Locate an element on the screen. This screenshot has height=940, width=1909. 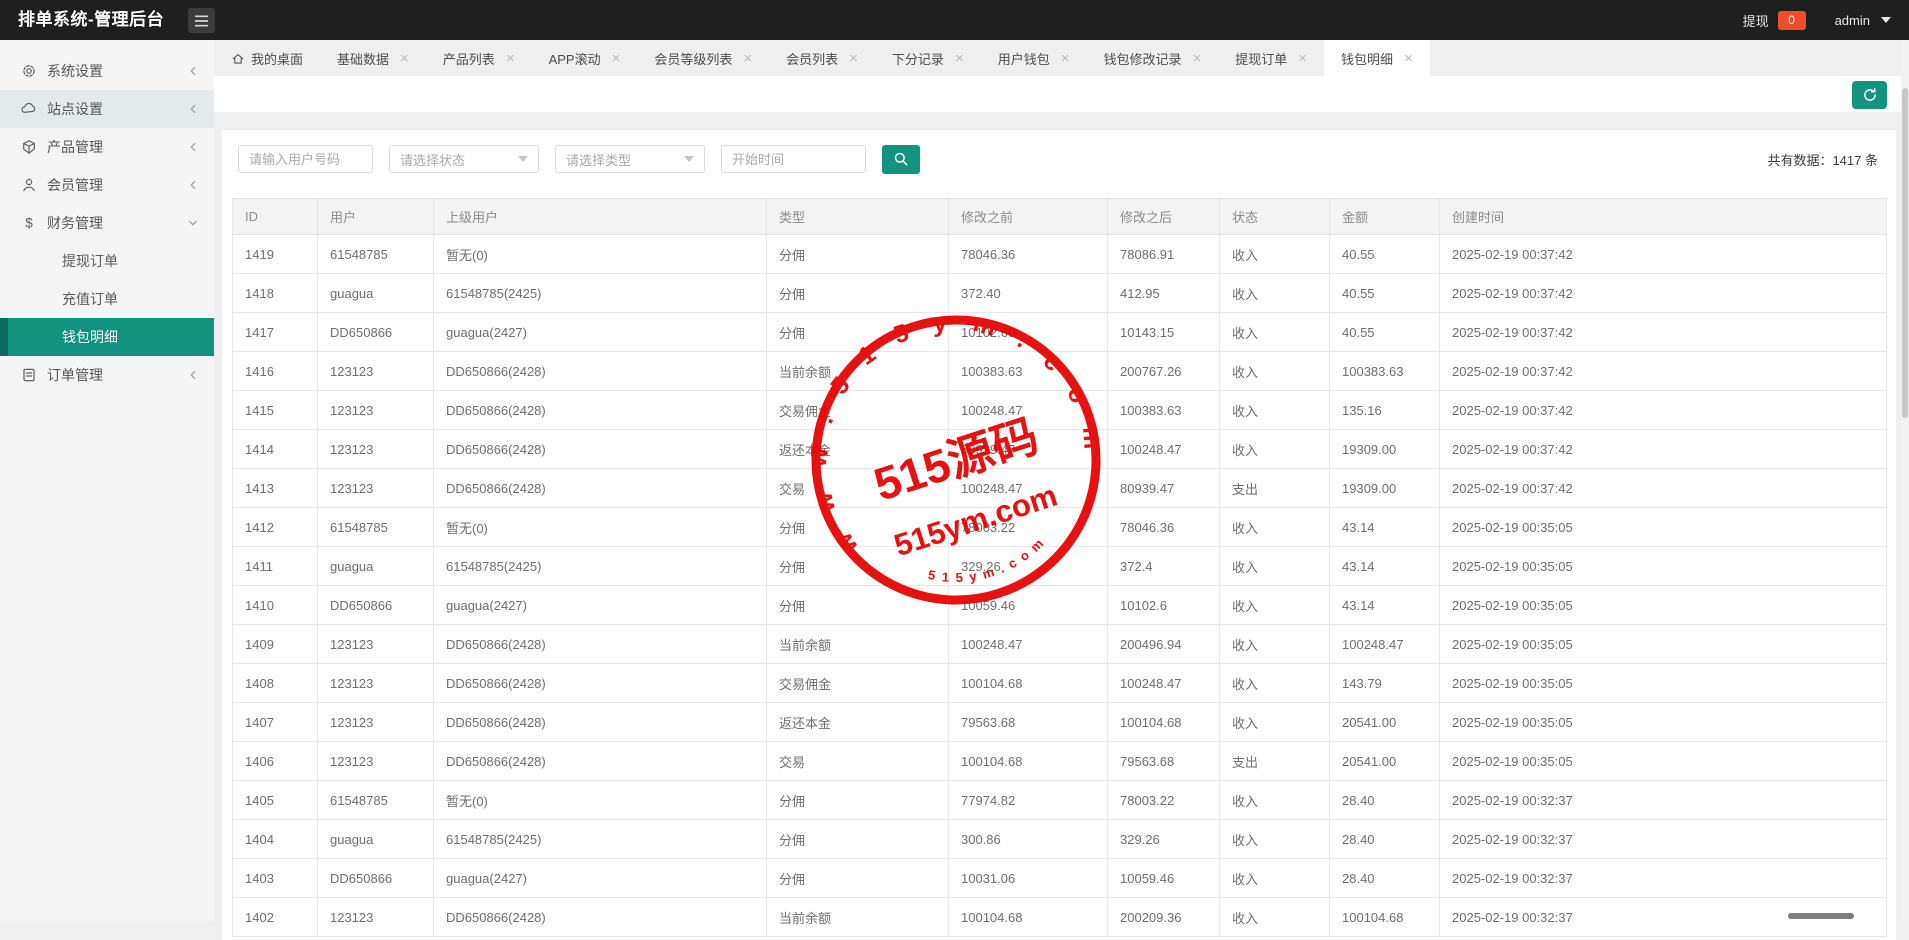
tab-10: 钱包明细 × is located at coordinates (1377, 58).